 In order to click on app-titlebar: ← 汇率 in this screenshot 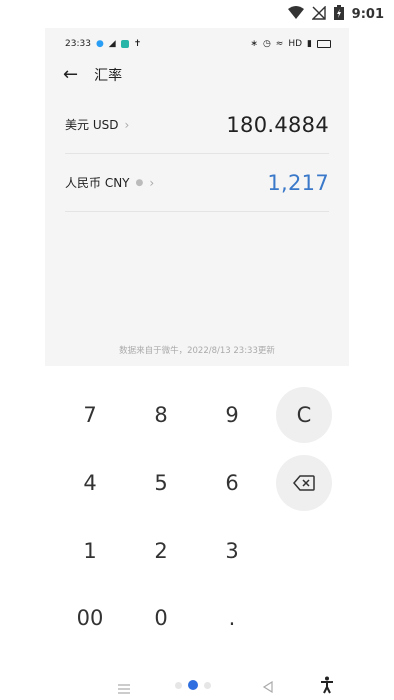, I will do `click(197, 75)`.